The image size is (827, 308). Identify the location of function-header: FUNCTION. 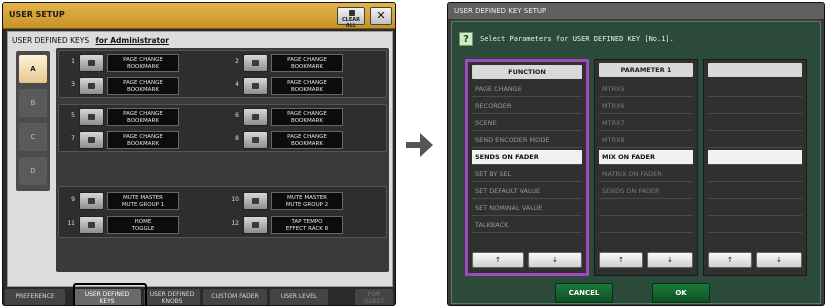
(527, 72).